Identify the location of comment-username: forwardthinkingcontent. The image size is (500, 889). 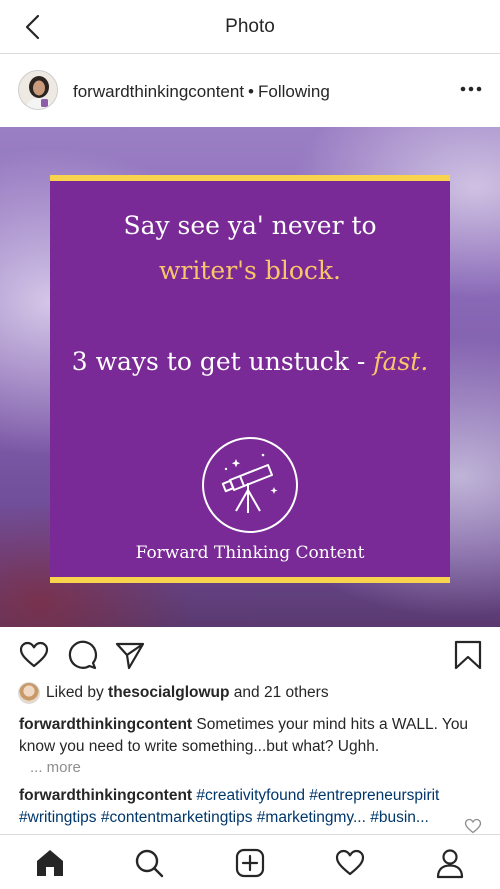
(105, 795).